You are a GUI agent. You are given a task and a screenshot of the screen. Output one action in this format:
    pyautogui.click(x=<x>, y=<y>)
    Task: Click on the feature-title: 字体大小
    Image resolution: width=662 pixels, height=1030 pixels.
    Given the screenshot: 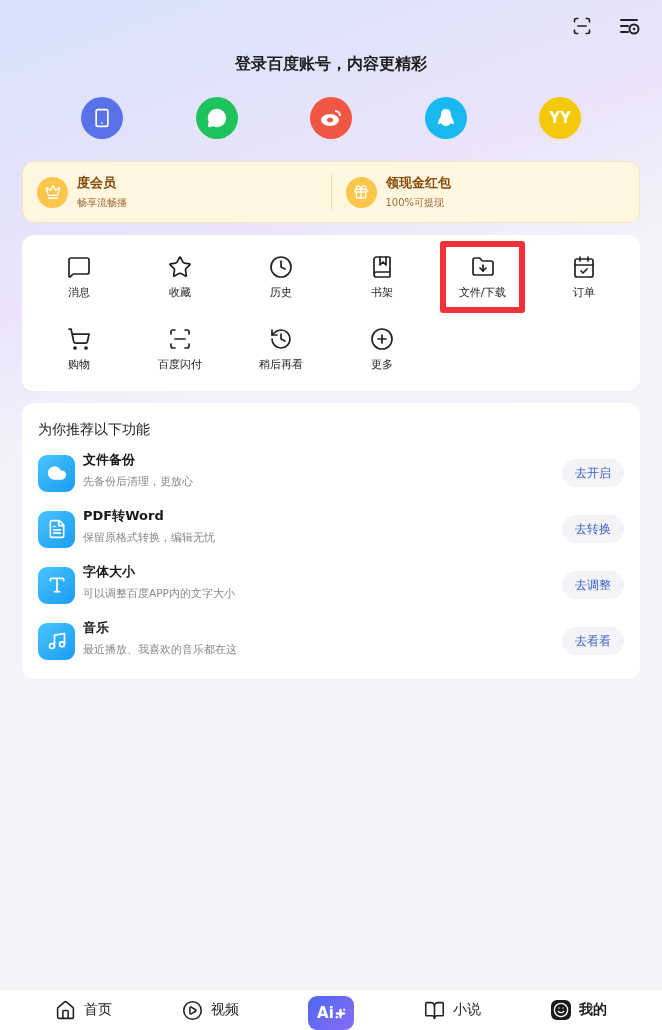 What is the action you would take?
    pyautogui.click(x=109, y=572)
    